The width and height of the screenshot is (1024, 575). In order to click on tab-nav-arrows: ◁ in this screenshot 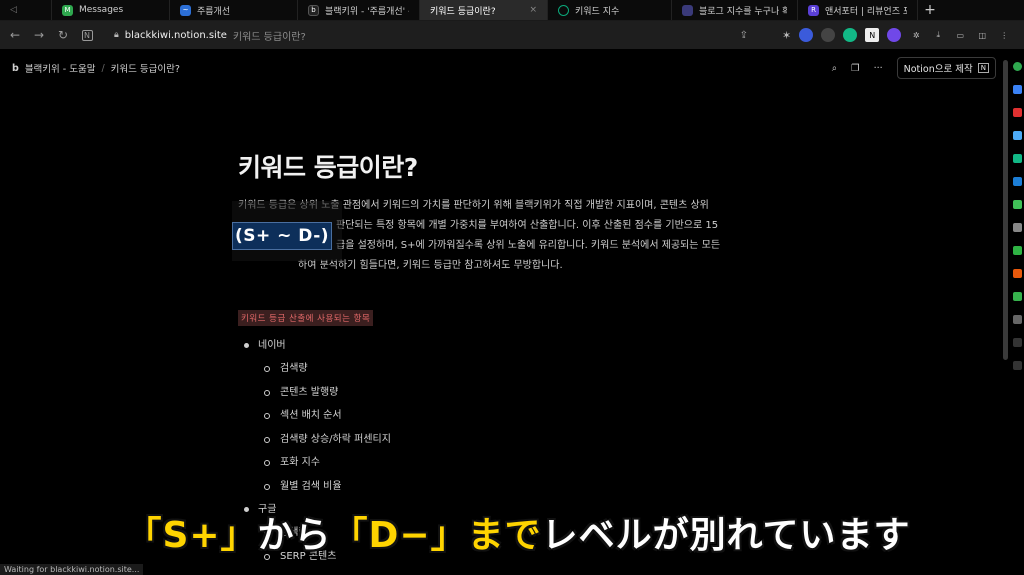, I will do `click(26, 10)`.